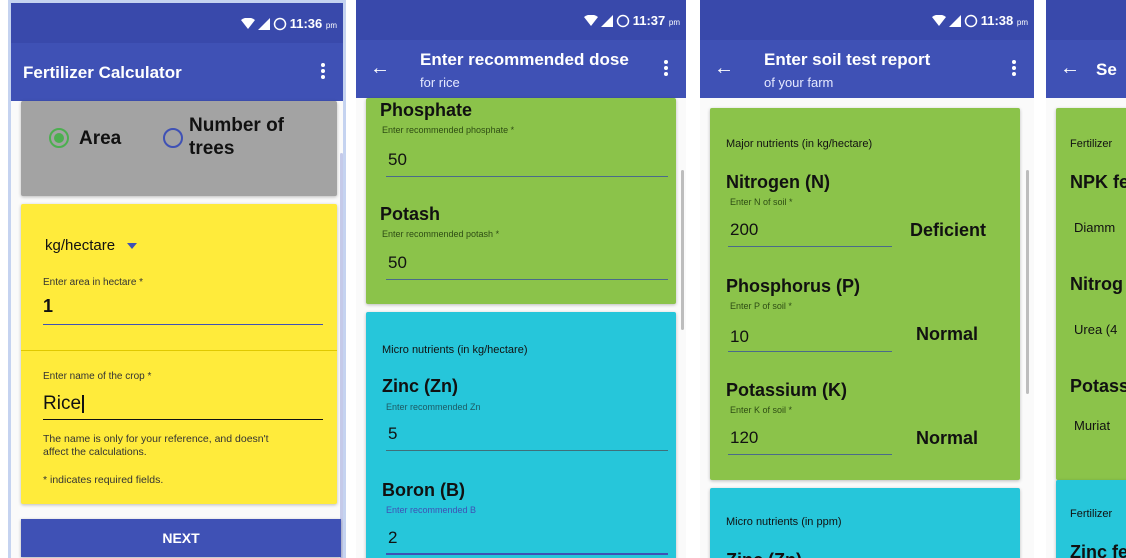  What do you see at coordinates (212, 148) in the screenshot?
I see `radio-trees-label-line2: trees` at bounding box center [212, 148].